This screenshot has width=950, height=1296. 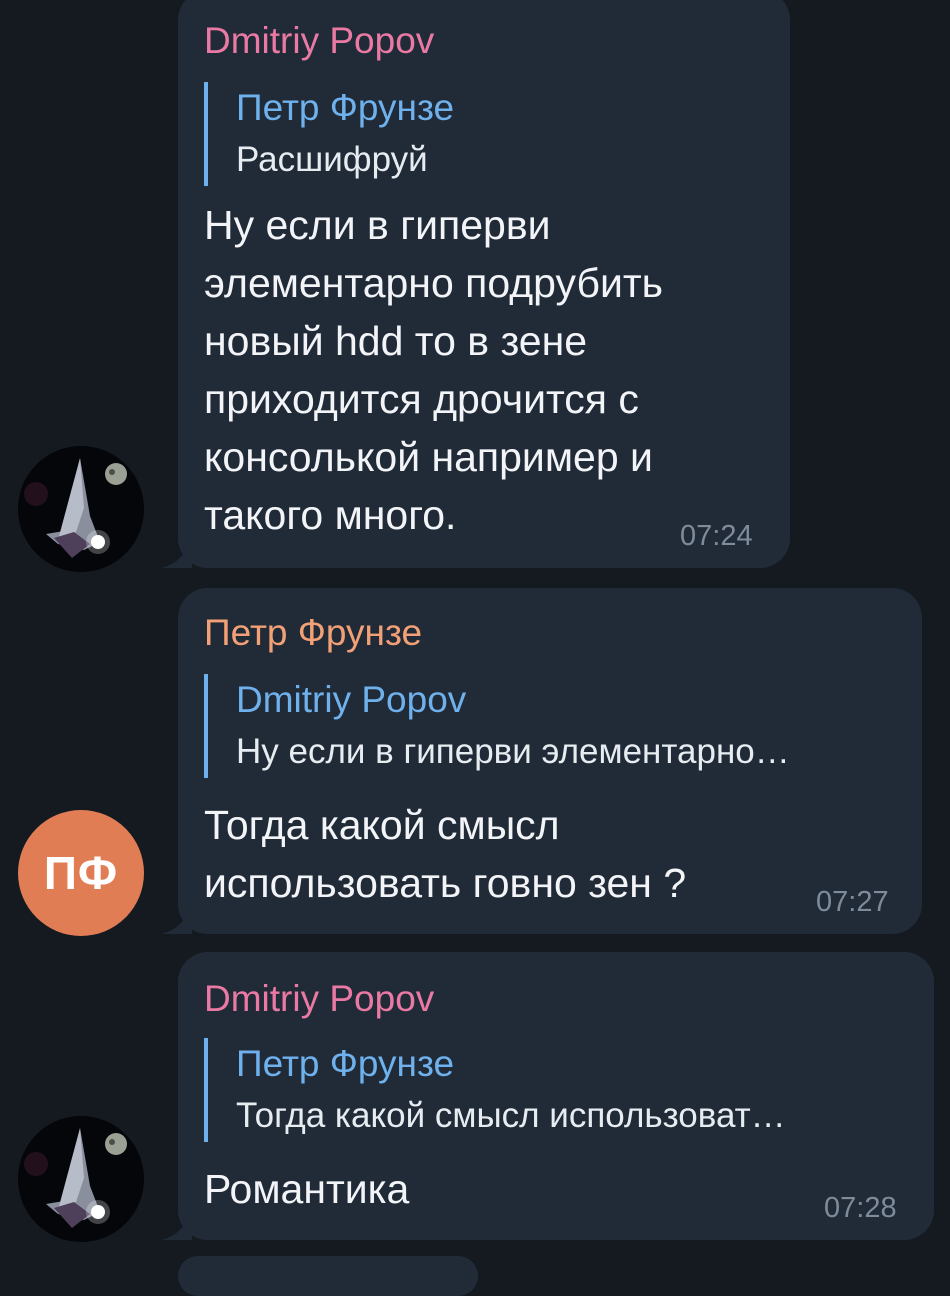 I want to click on text-line: элементарно подрубить, so click(x=433, y=283).